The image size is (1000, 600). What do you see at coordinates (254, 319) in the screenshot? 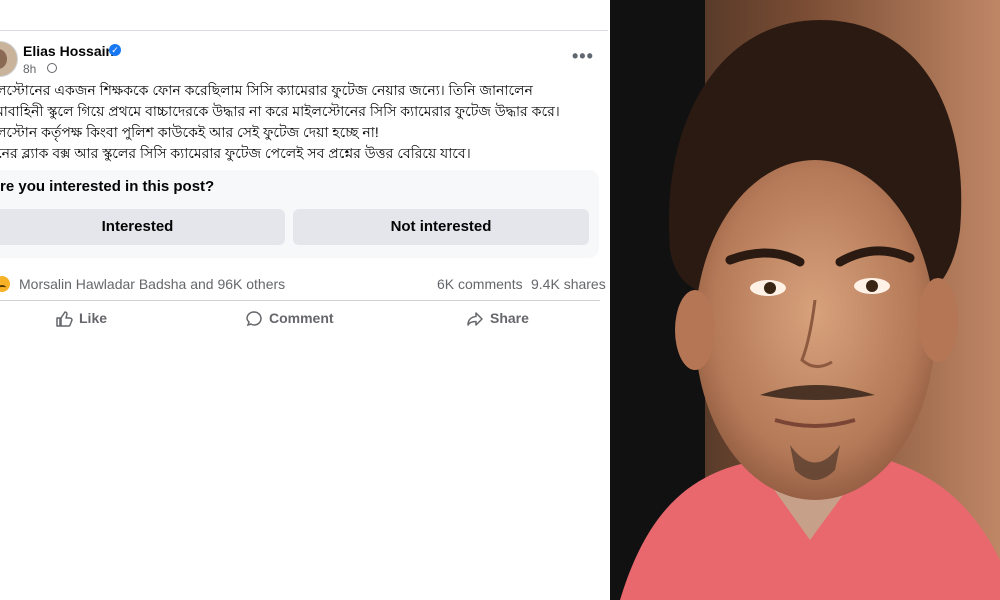
I see `comment-icon` at bounding box center [254, 319].